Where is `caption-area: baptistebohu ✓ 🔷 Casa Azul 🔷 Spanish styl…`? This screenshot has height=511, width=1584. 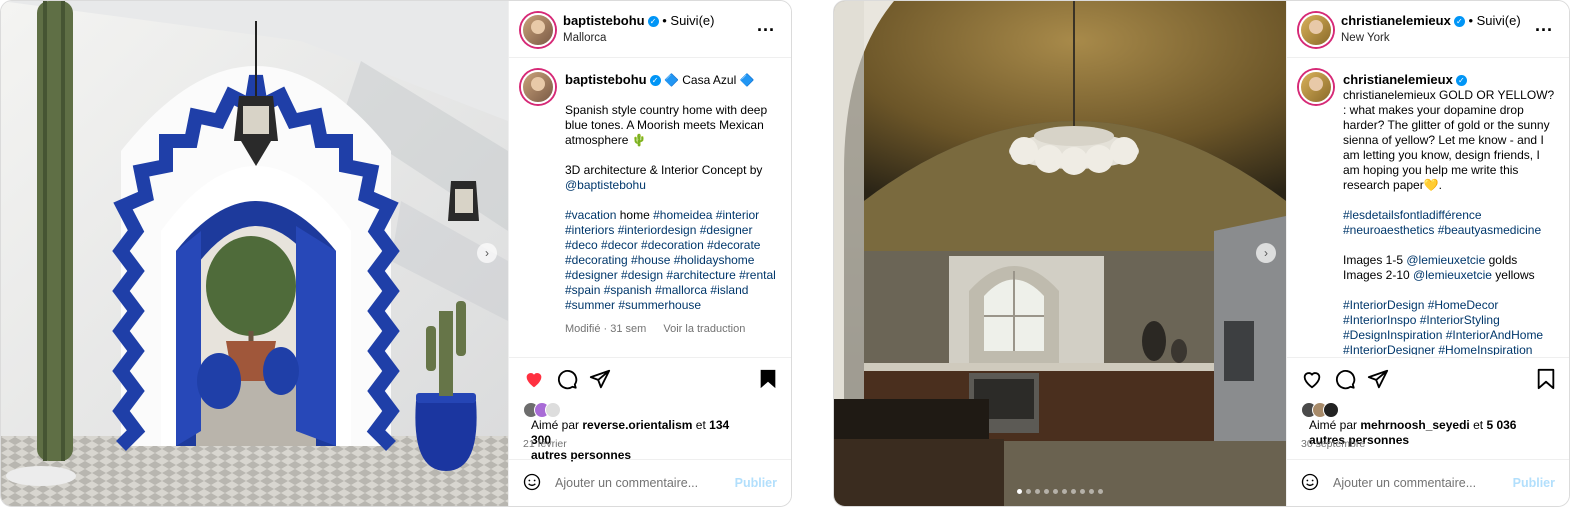 caption-area: baptistebohu ✓ 🔷 Casa Azul 🔷 Spanish styl… is located at coordinates (650, 206).